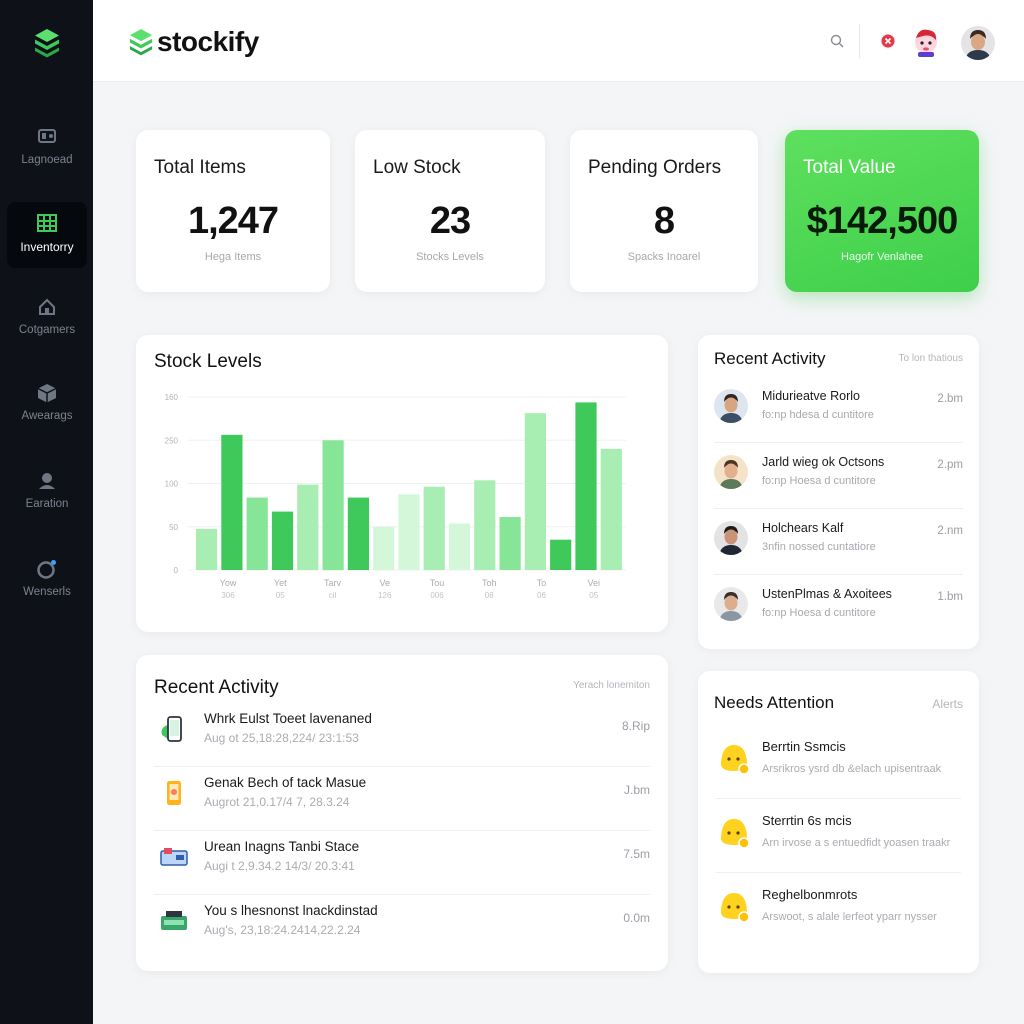 The width and height of the screenshot is (1024, 1024). I want to click on x-tick-sublabel: 05, so click(280, 595).